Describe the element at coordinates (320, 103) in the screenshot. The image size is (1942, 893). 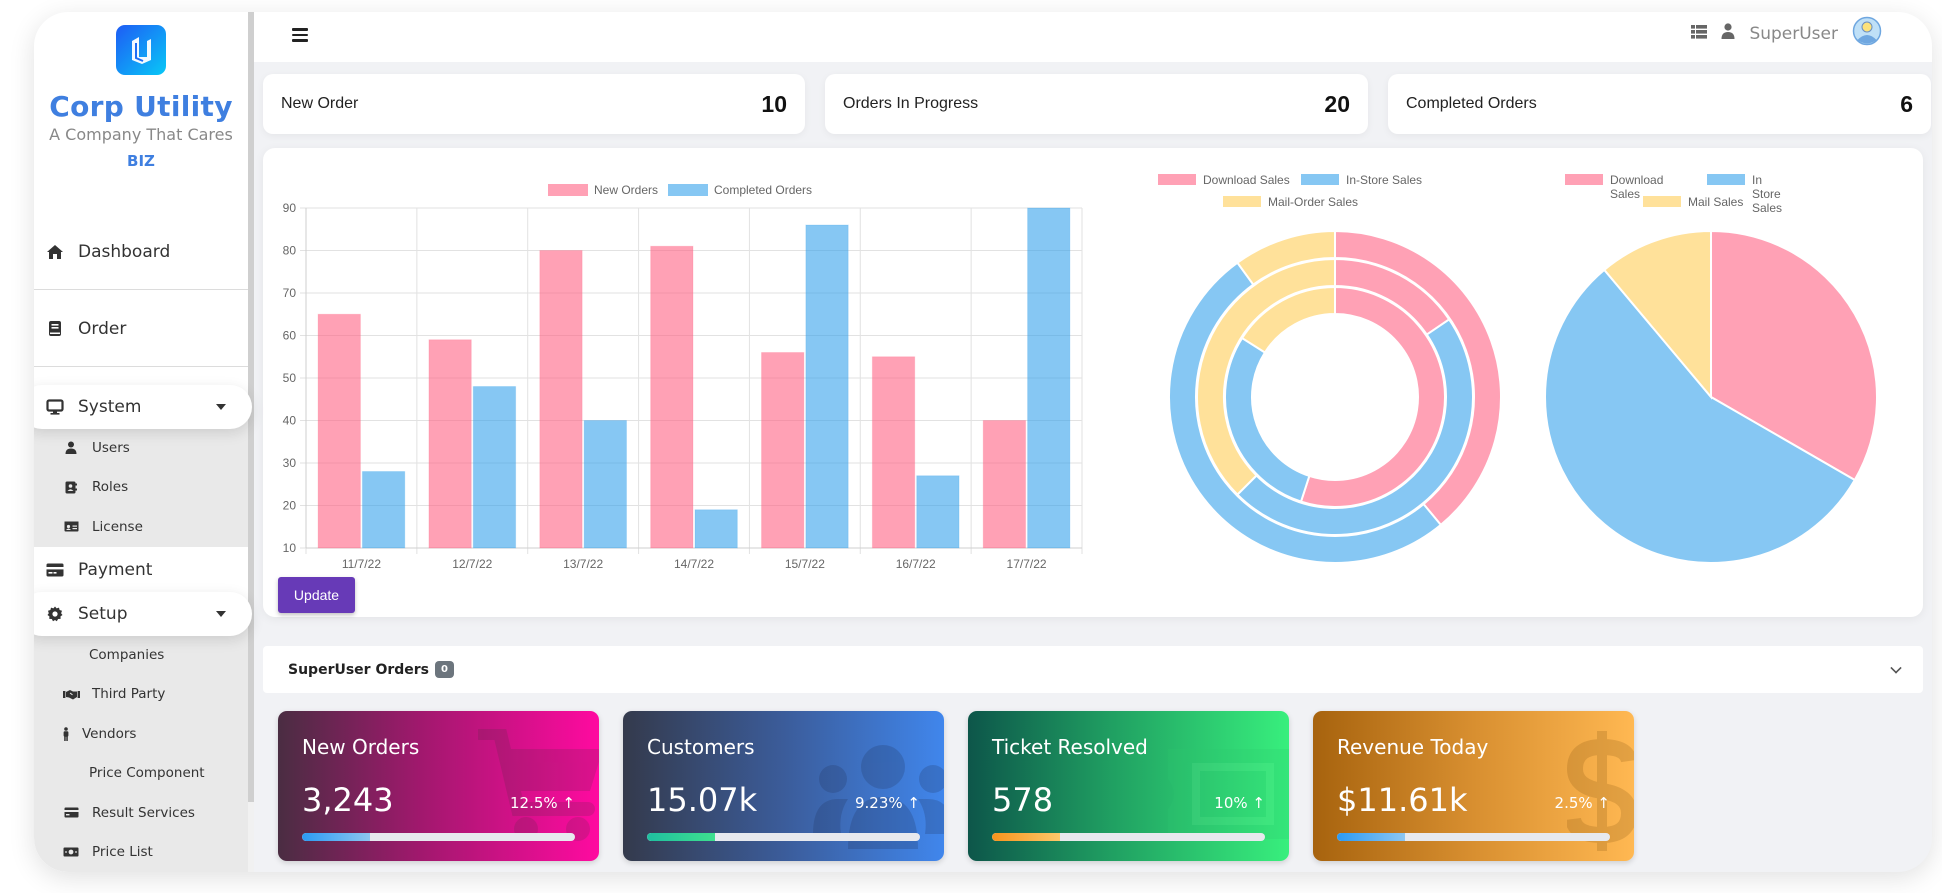
I see `stat-label: New Order` at that location.